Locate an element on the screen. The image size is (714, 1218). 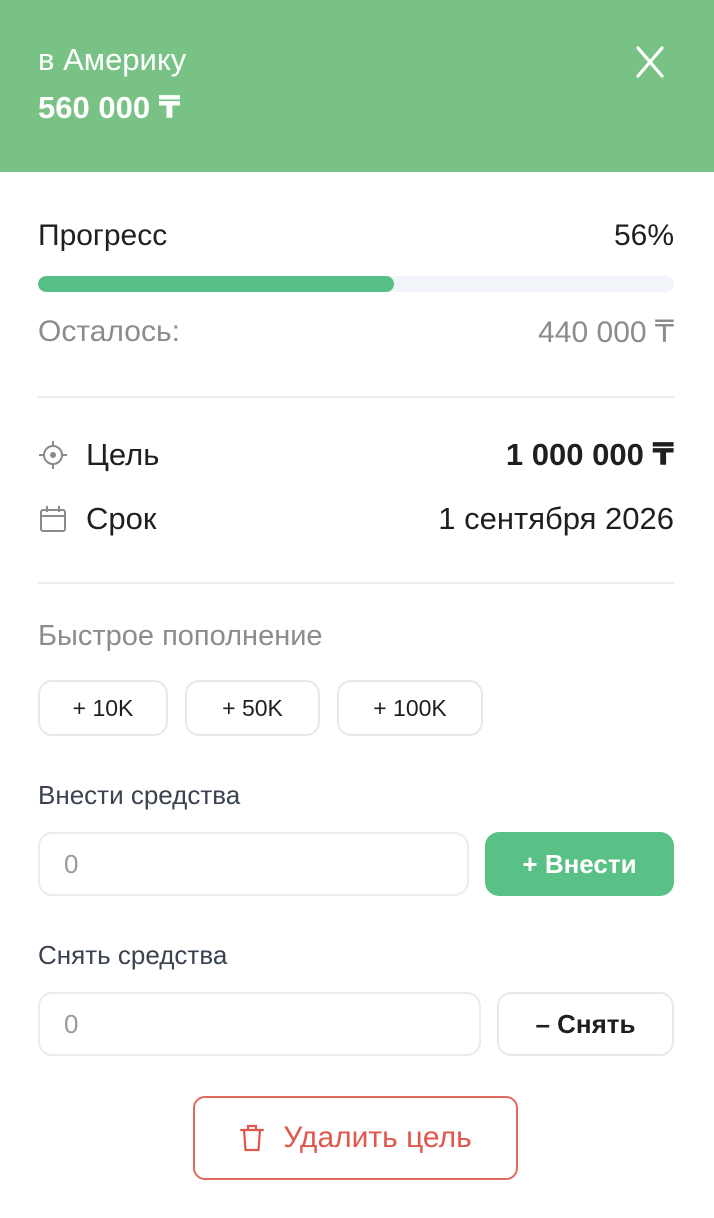
delete-goal-button: Удалить цель is located at coordinates (355, 1138).